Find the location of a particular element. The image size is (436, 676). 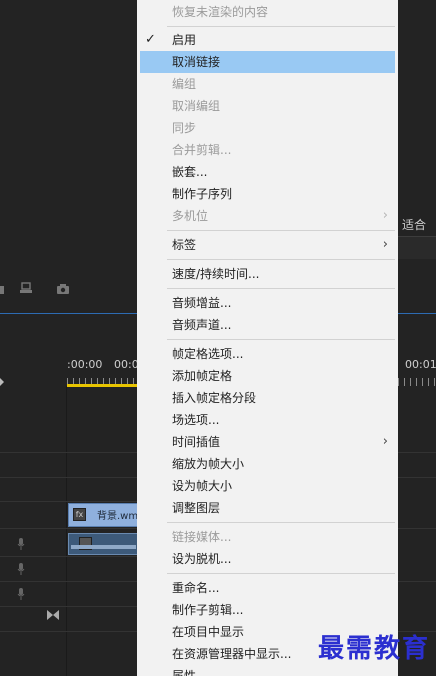

bowtie-icon is located at coordinates (53, 615).